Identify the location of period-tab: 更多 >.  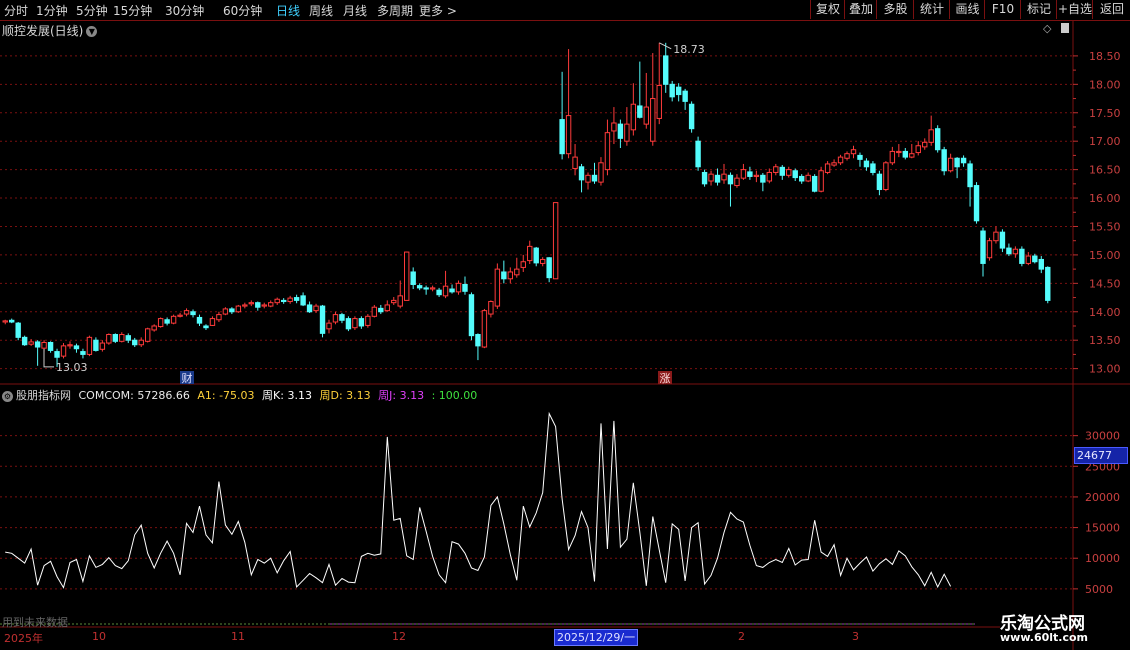
(438, 10).